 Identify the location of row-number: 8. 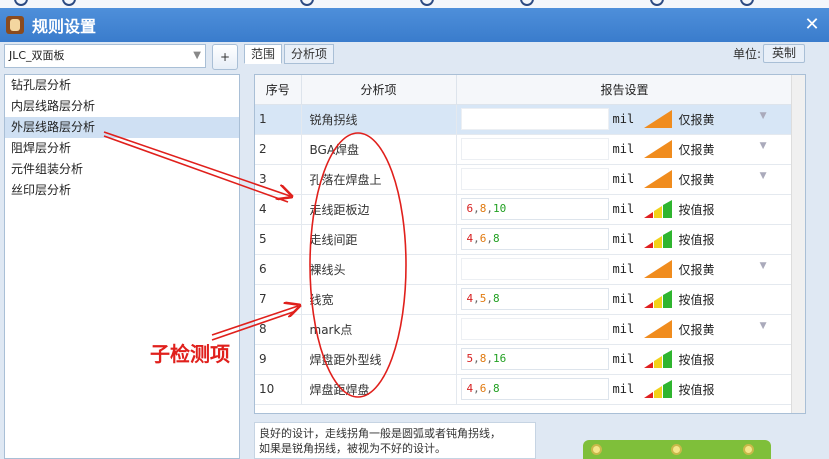
(278, 329).